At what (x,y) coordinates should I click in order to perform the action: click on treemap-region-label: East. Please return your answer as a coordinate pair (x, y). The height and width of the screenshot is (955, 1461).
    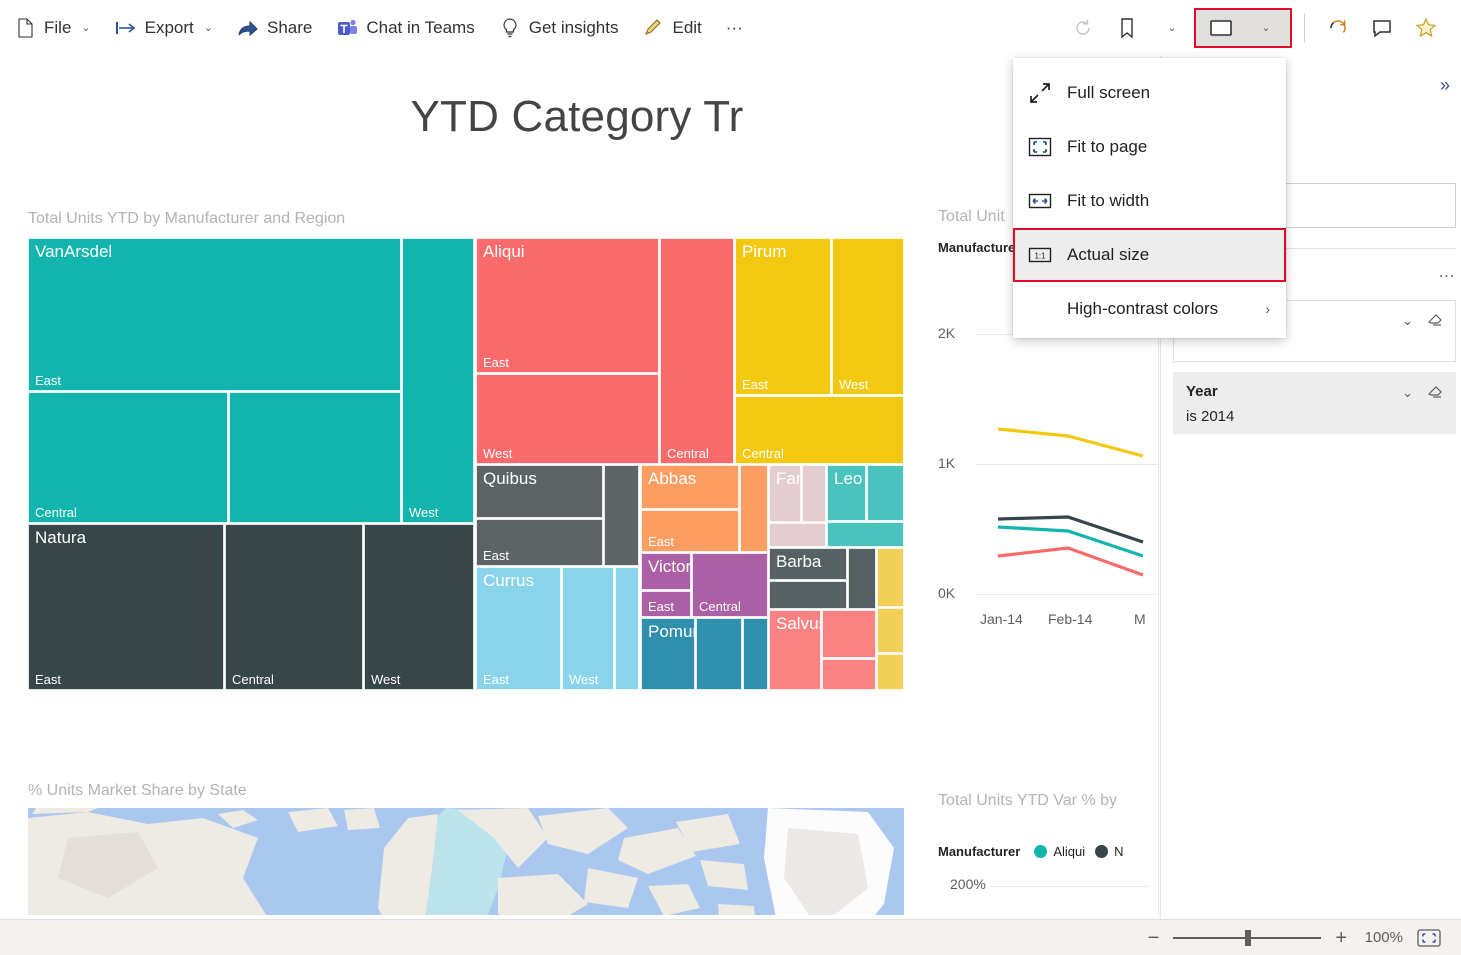
    Looking at the image, I should click on (661, 606).